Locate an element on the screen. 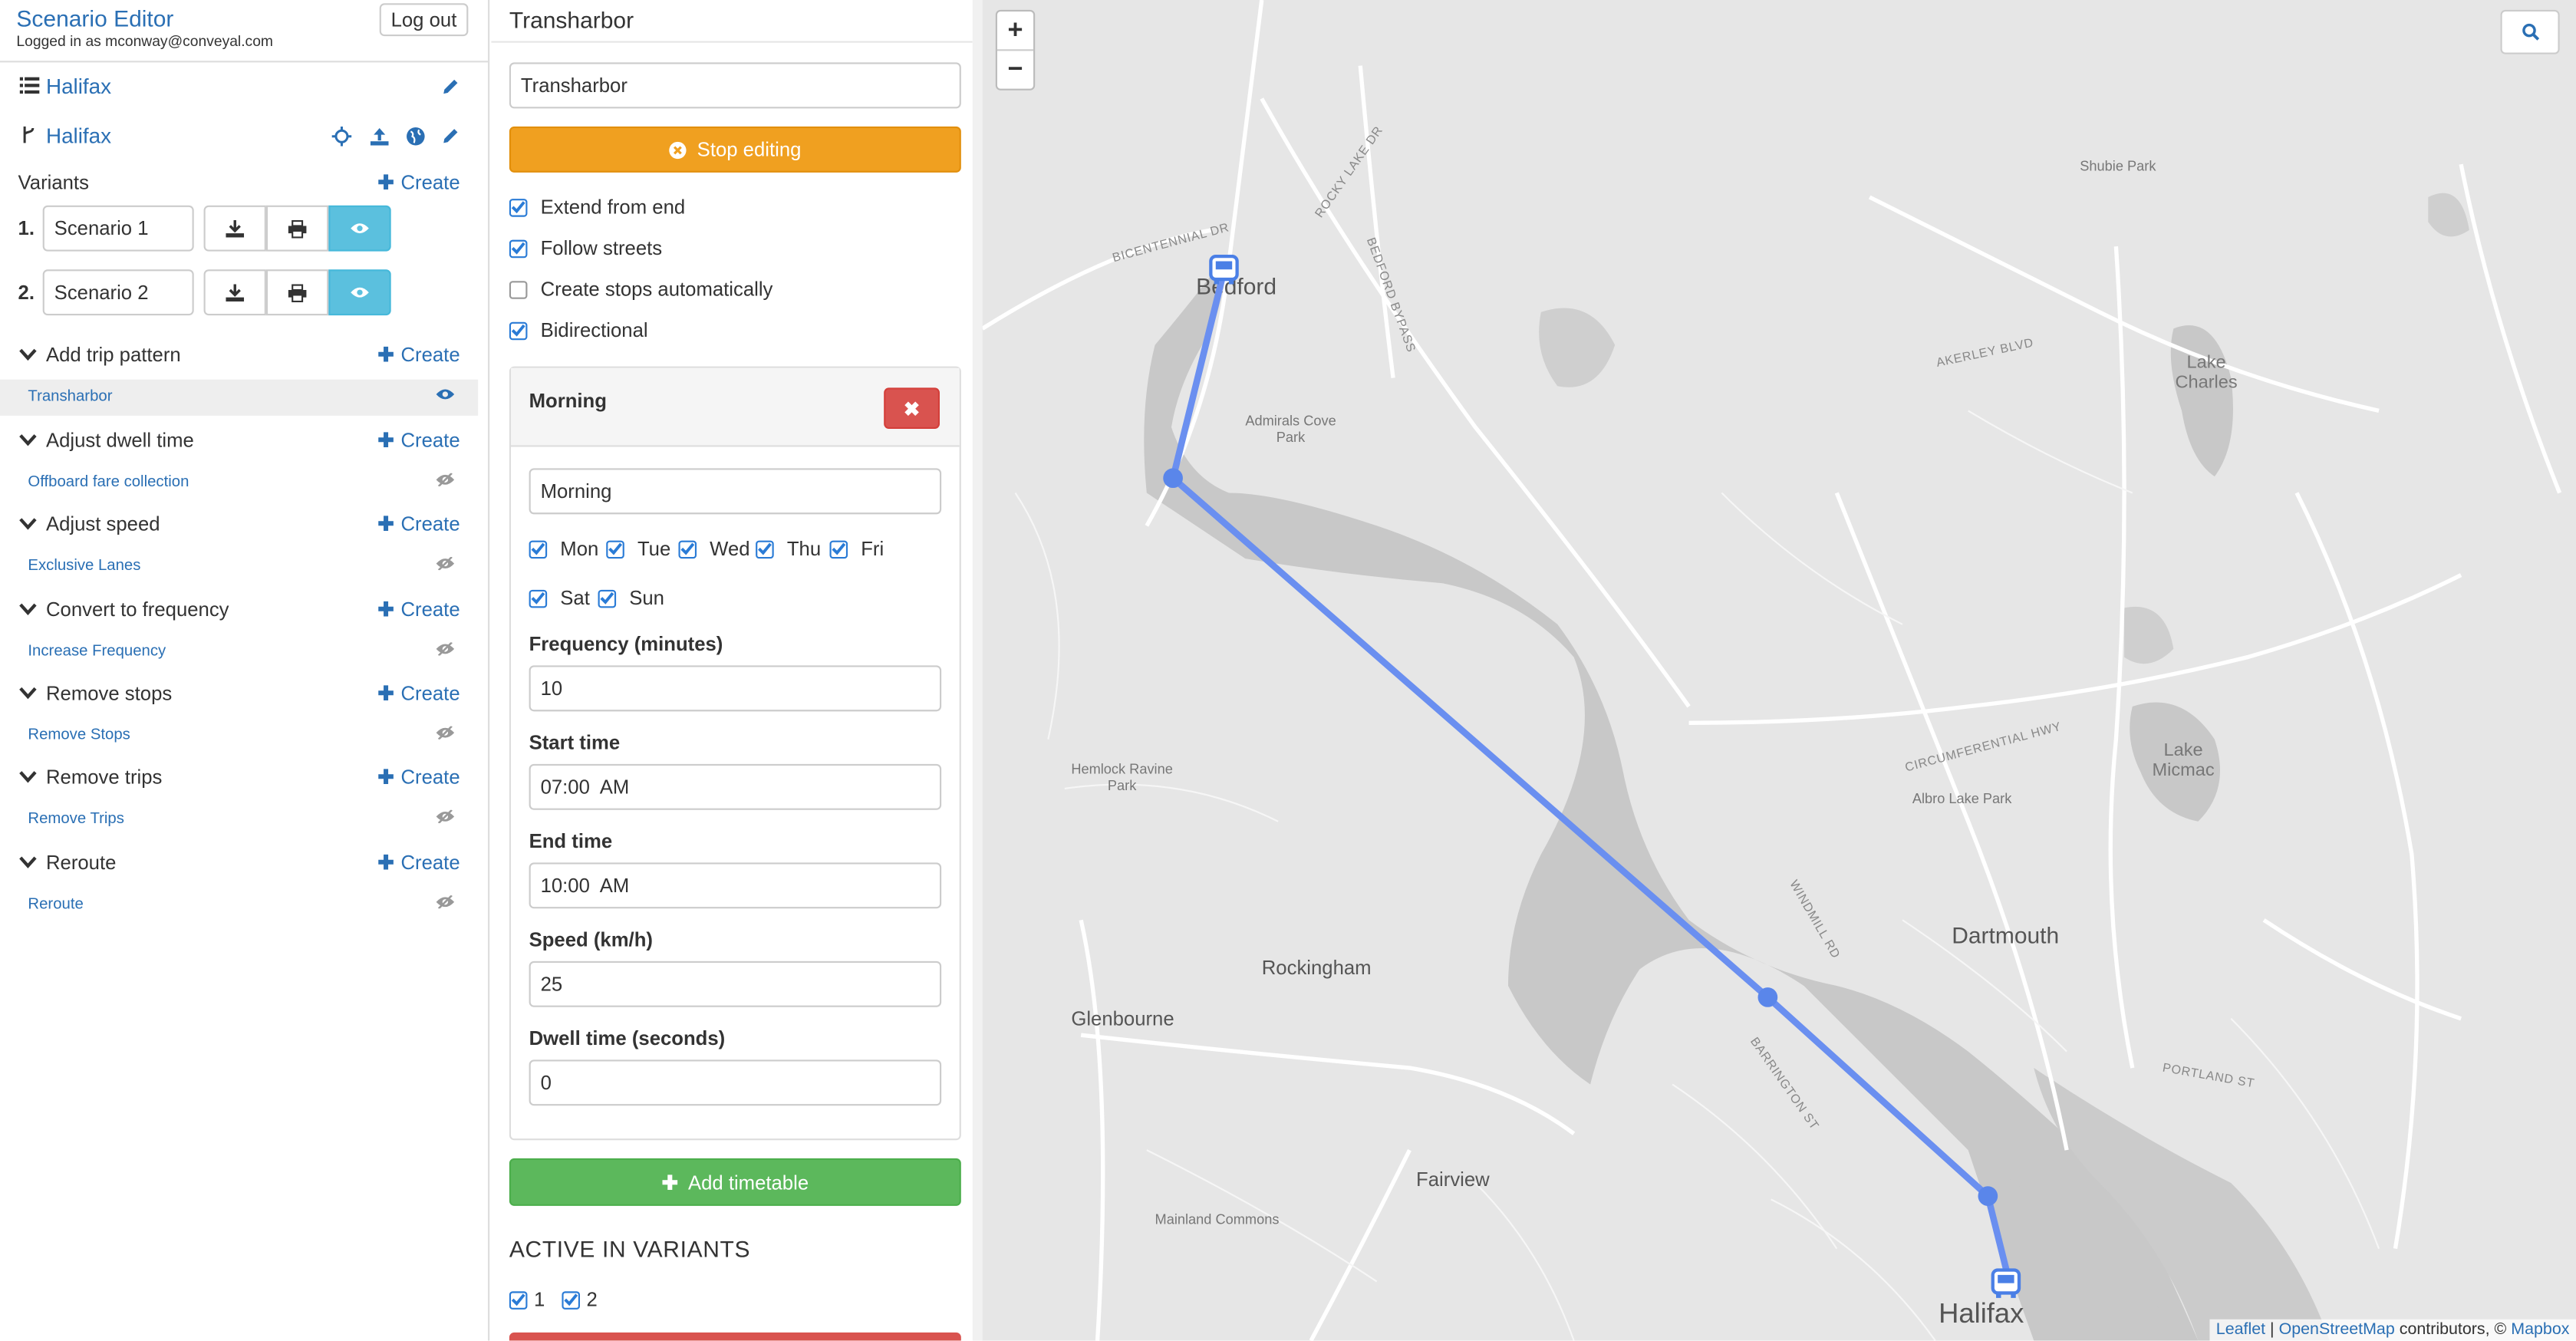  modification-name-input: Transharbor is located at coordinates (735, 85).